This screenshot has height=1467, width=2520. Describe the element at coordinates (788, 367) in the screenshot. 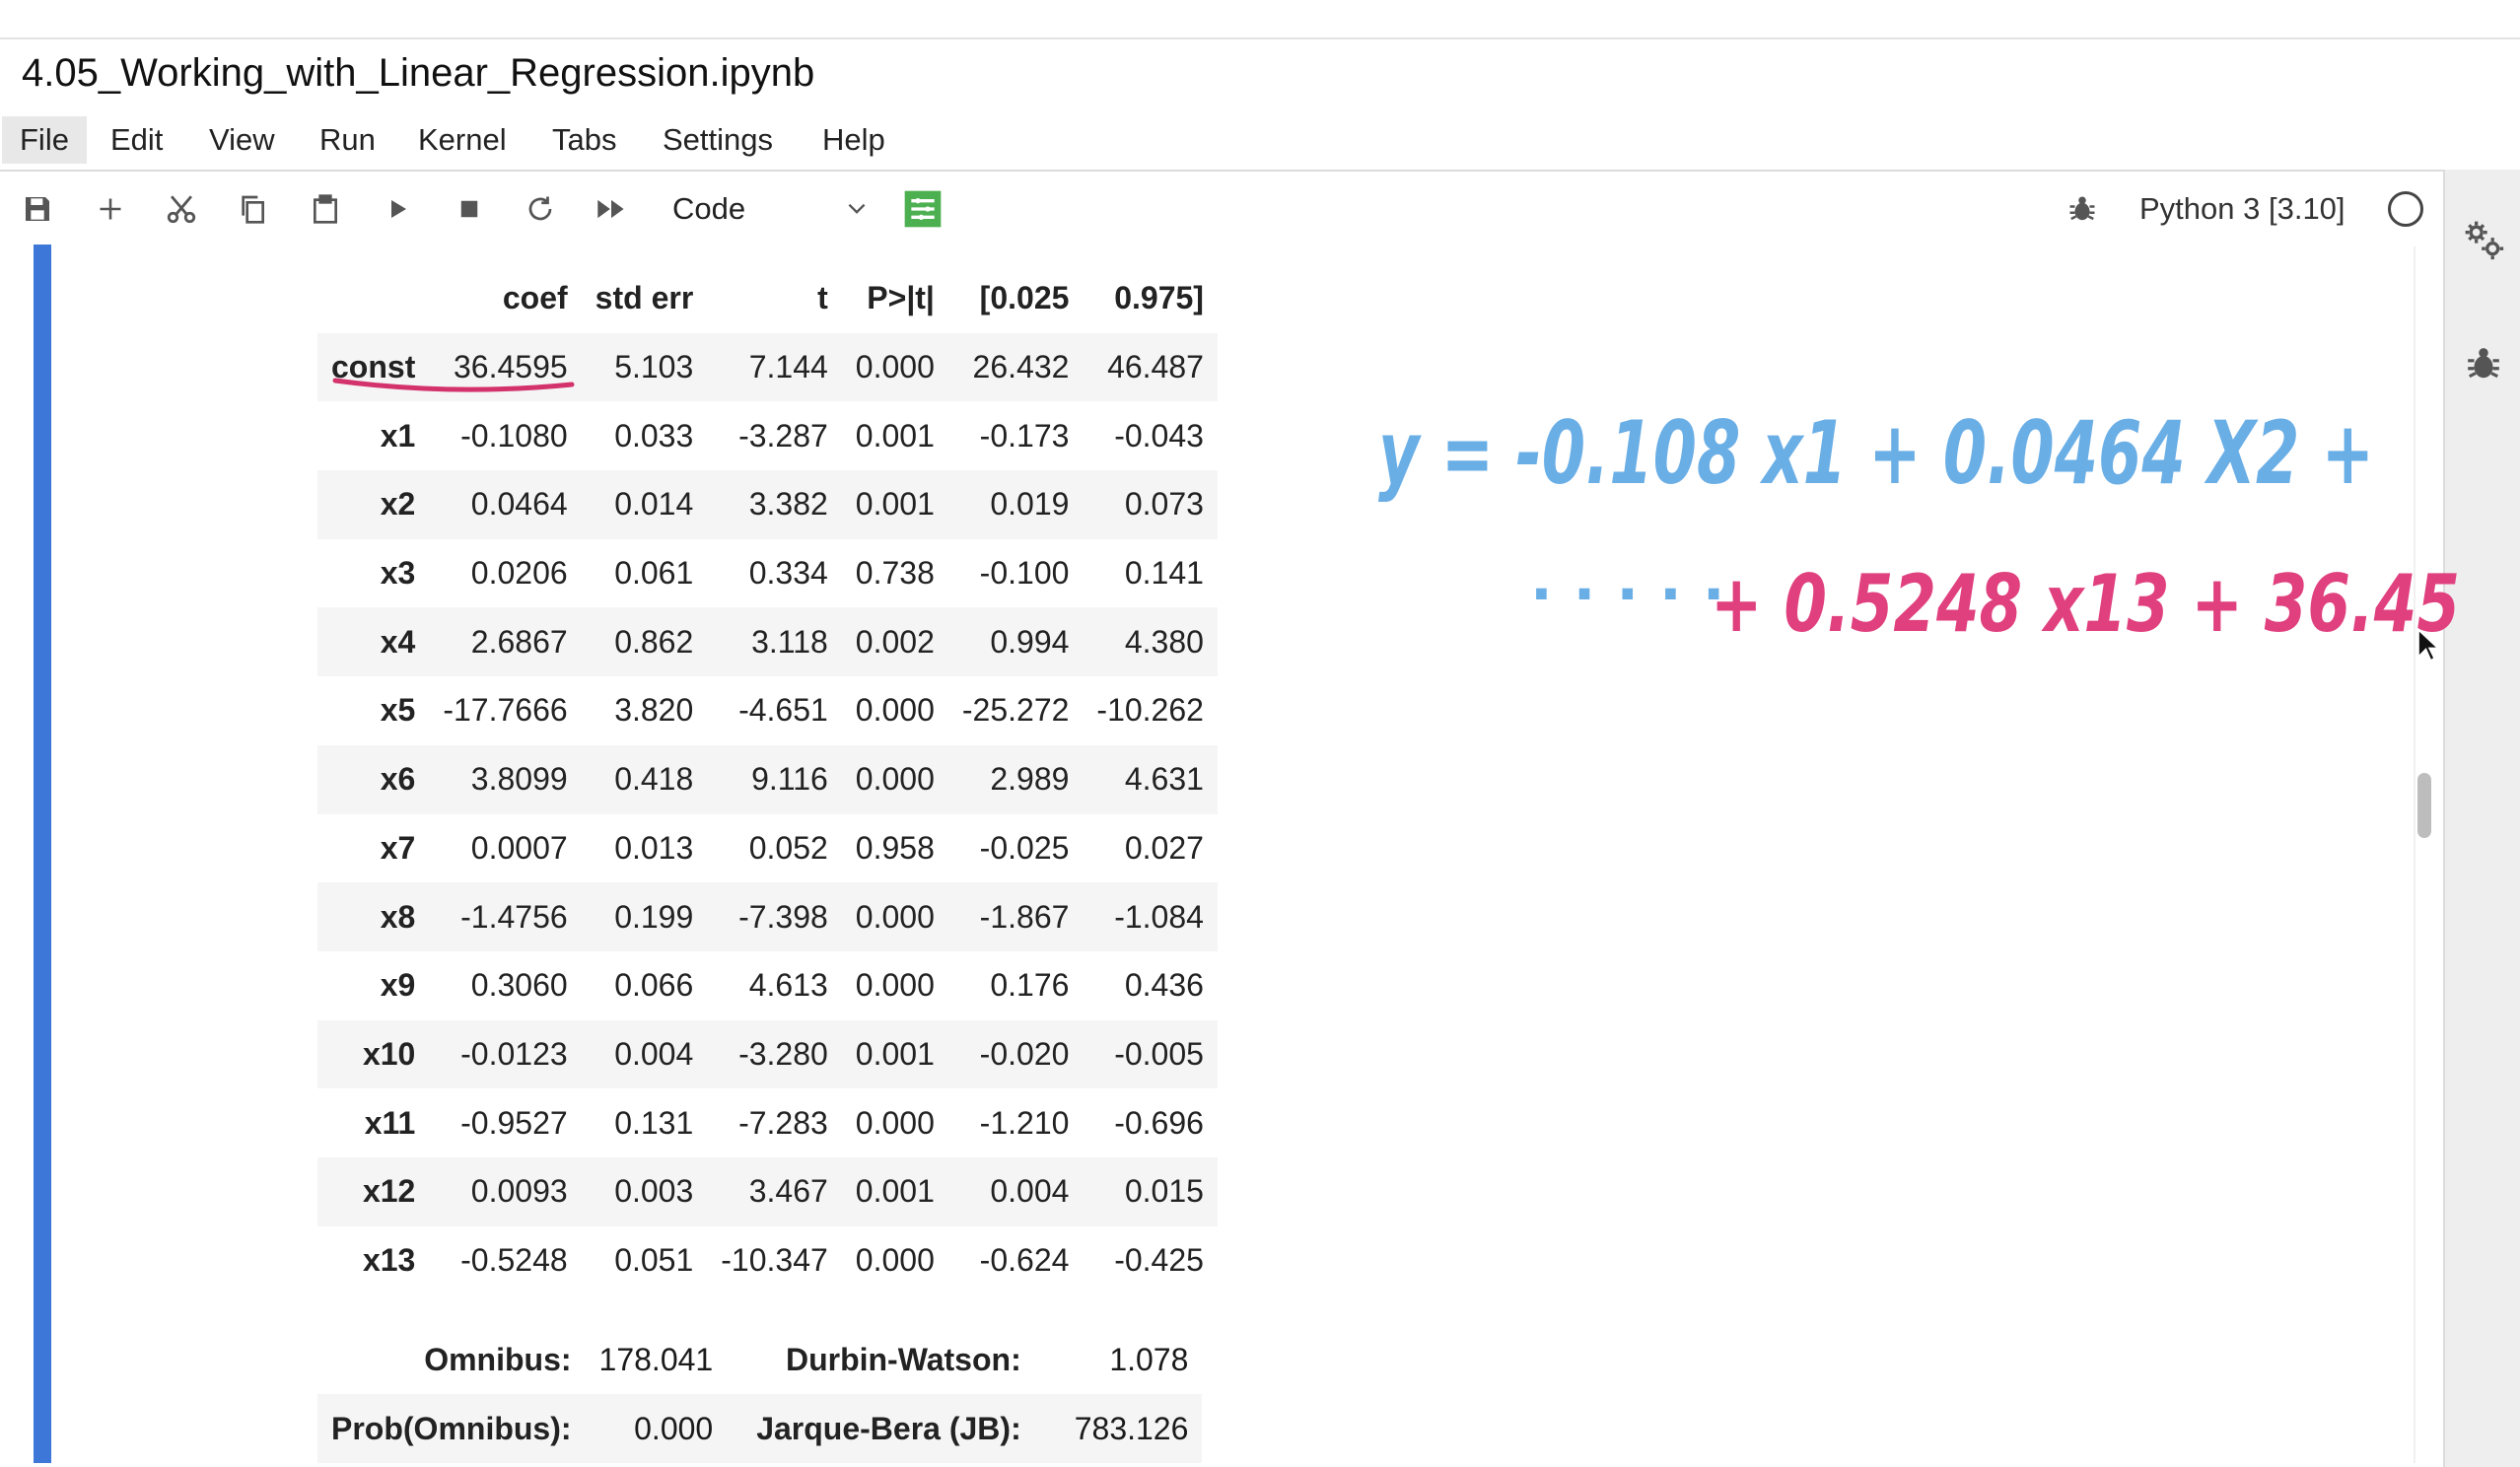

I see `cell-t: 7.144` at that location.